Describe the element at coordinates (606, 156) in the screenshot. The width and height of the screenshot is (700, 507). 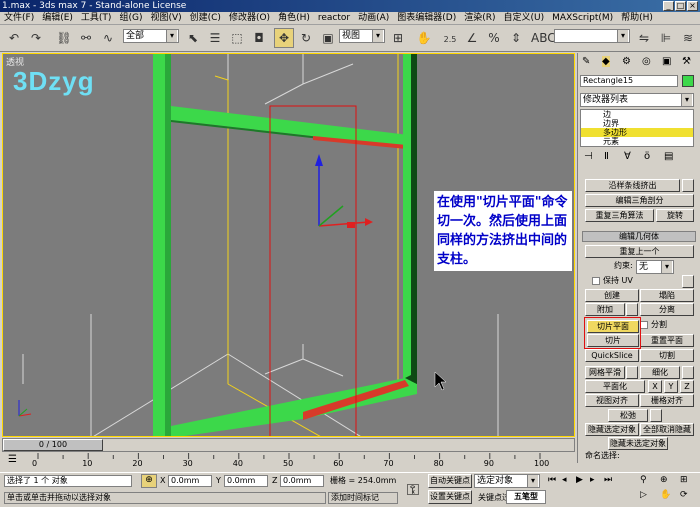
I see `show-end-result-icon: Ⅱ` at that location.